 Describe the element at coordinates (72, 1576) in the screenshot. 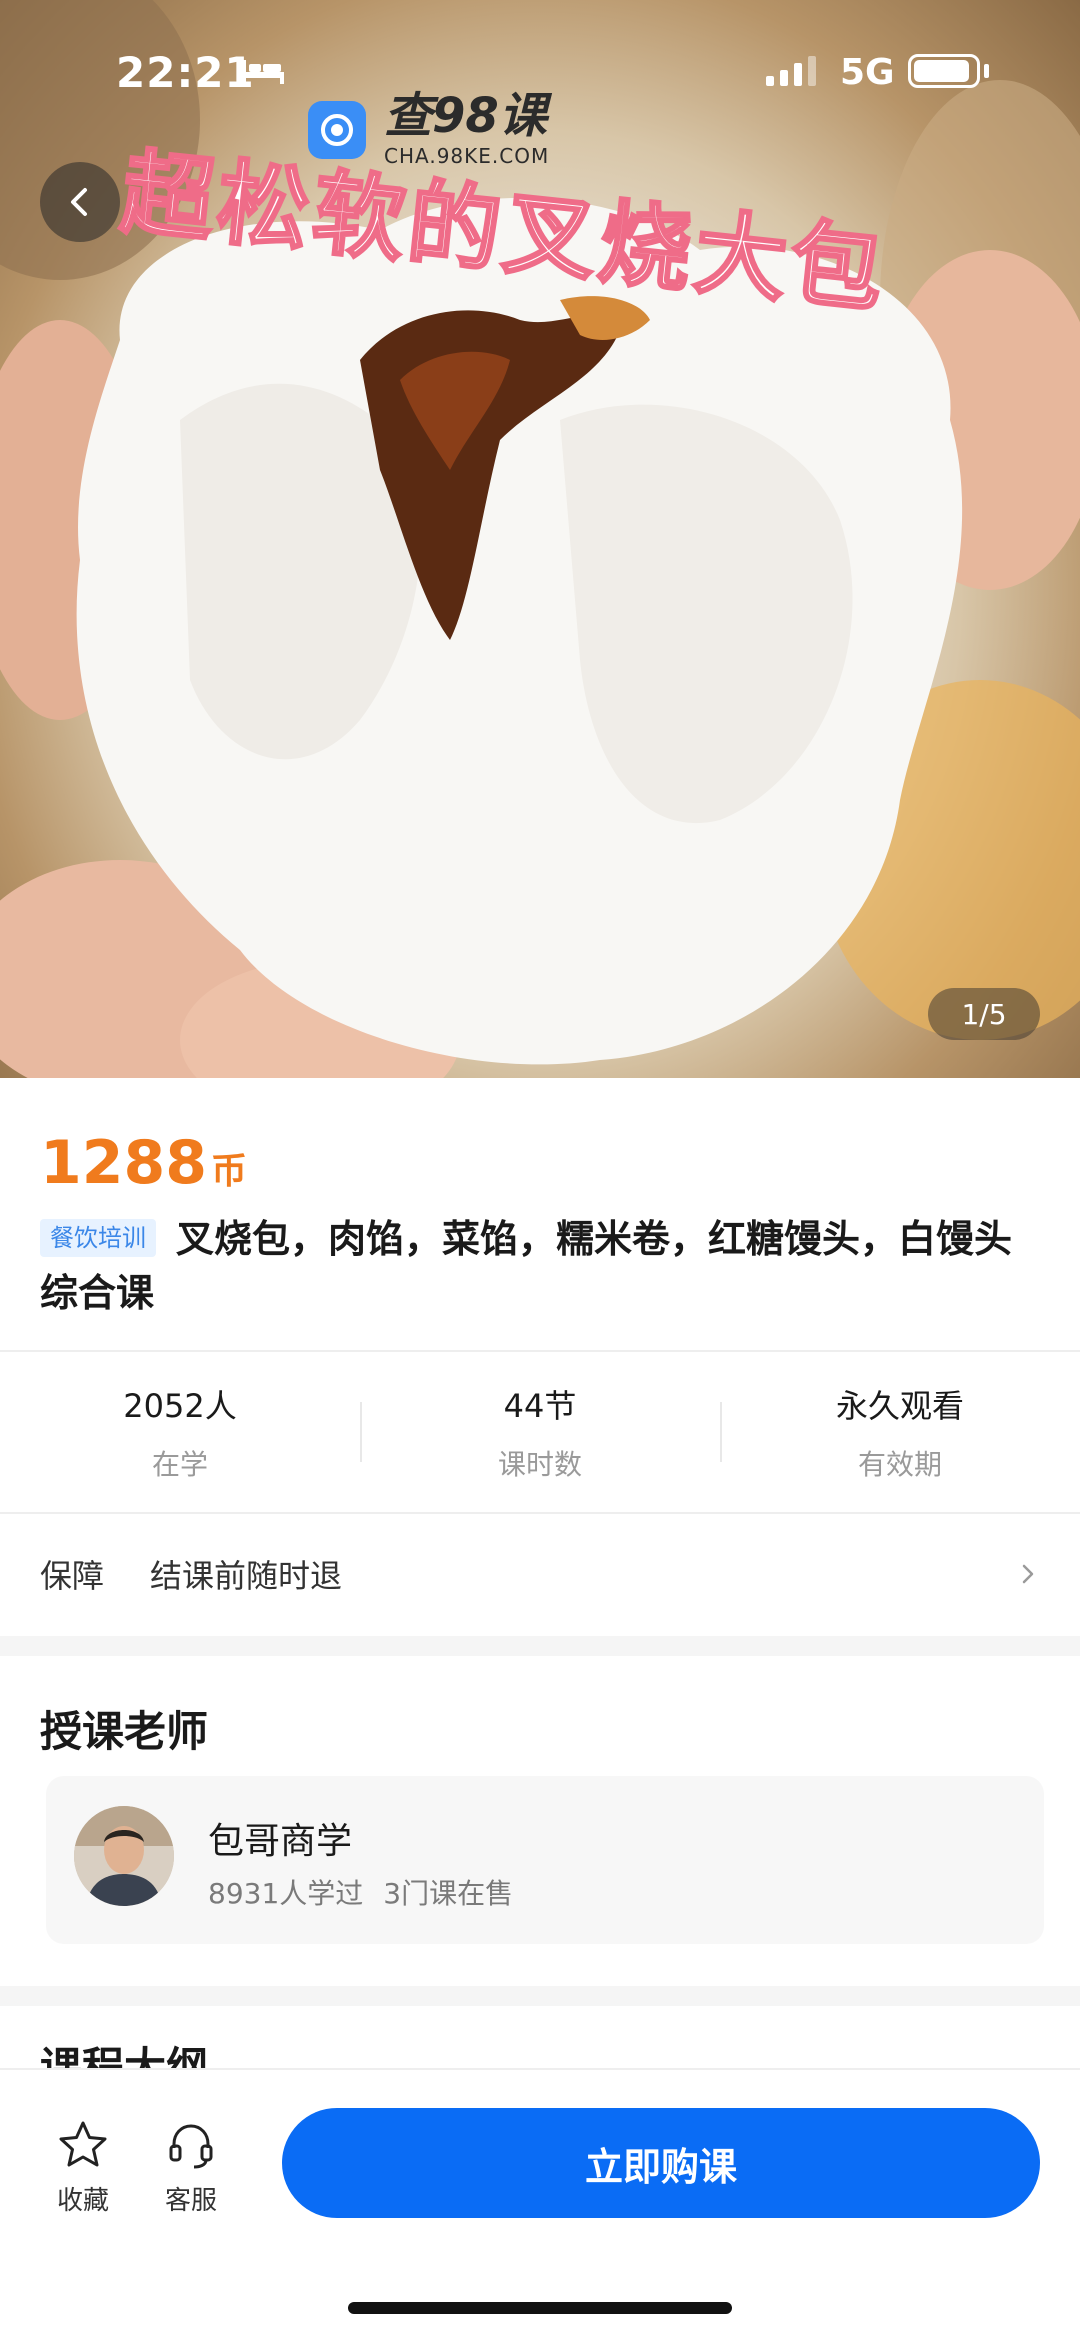

I see `guarantee-label: 保障` at that location.